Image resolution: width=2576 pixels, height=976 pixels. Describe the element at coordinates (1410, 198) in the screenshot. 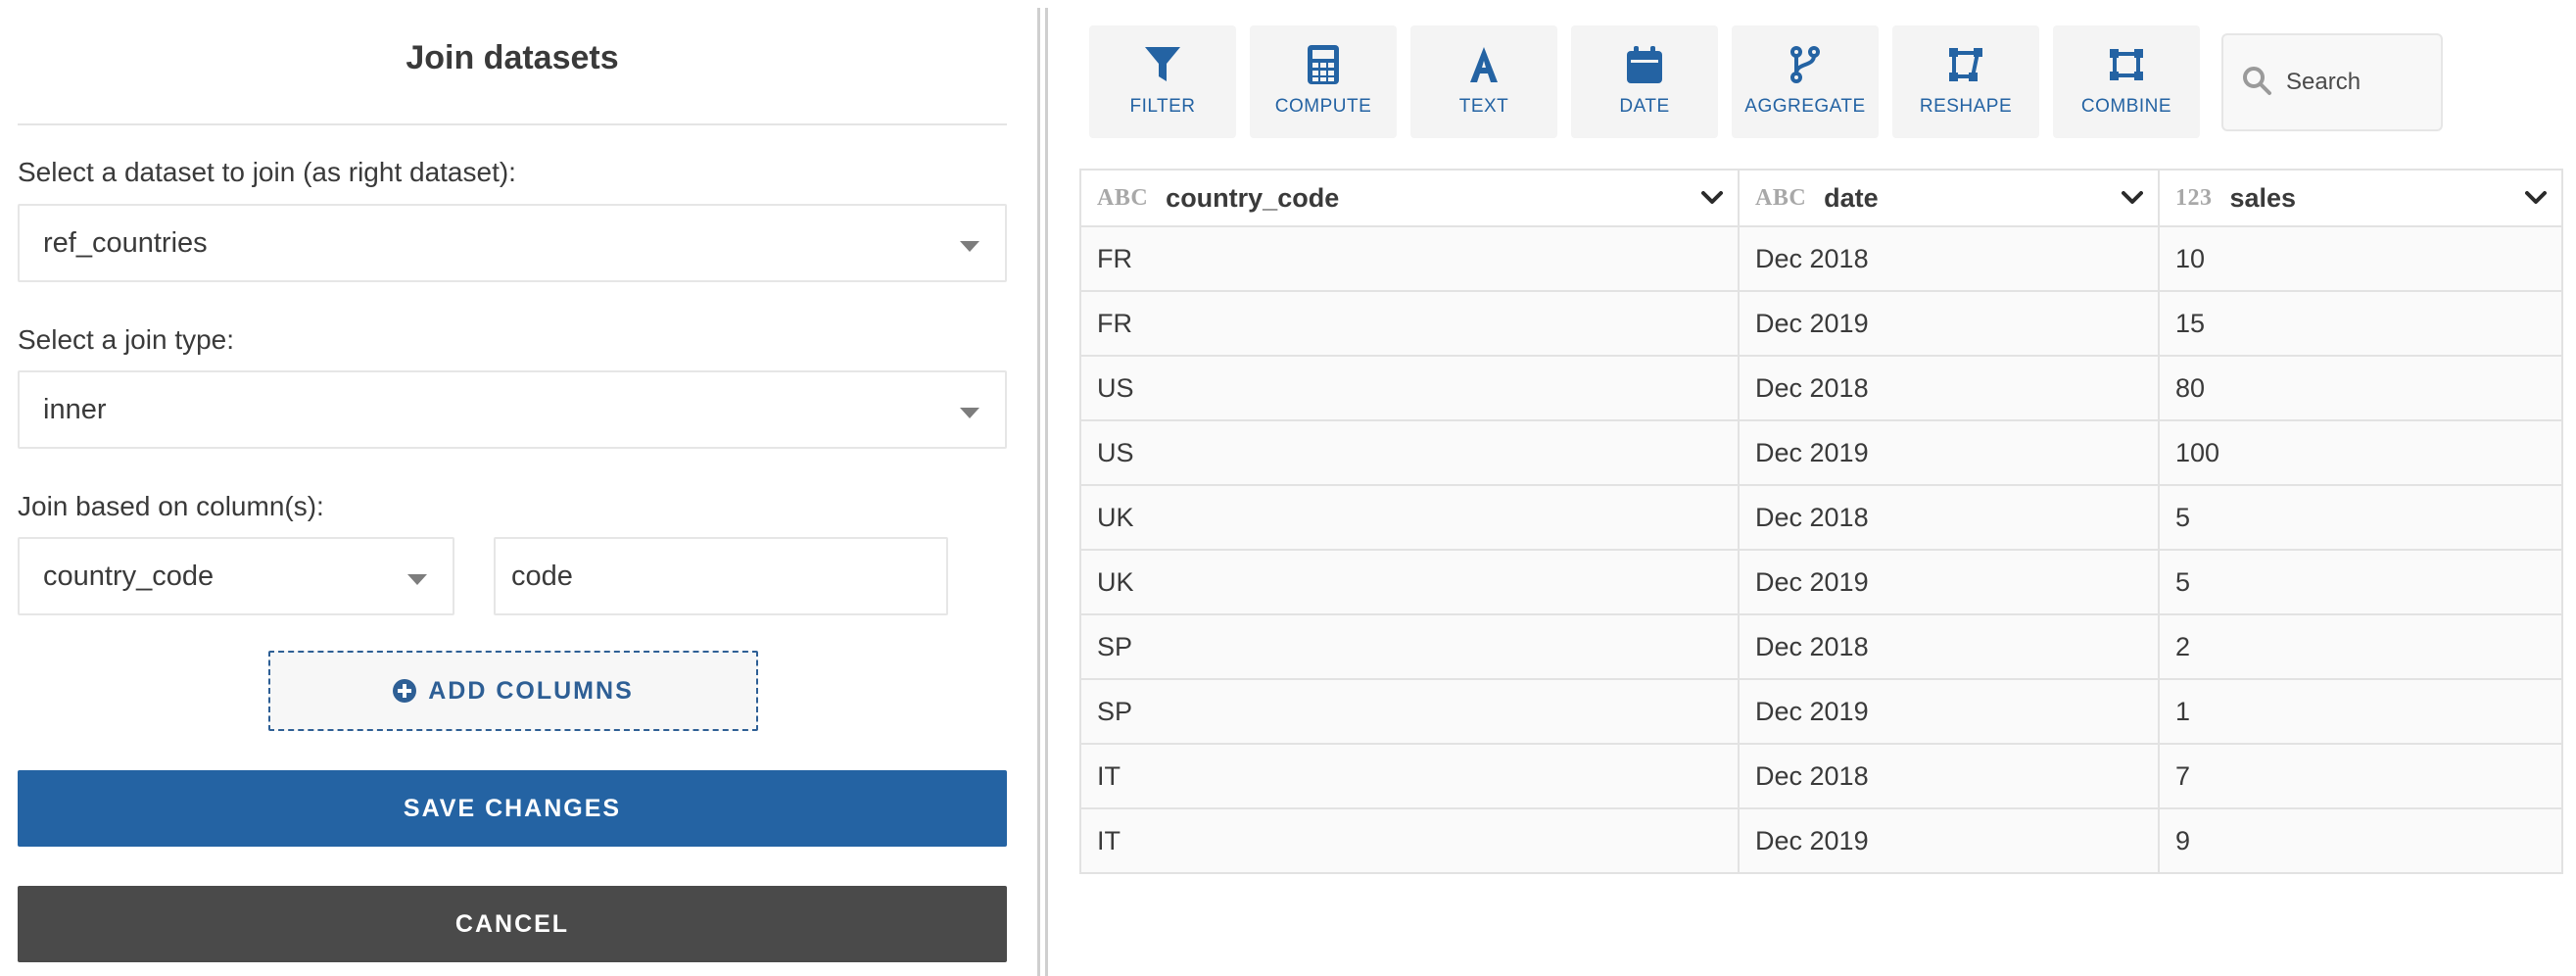

I see `column-header-country-code: ABC country_code` at that location.